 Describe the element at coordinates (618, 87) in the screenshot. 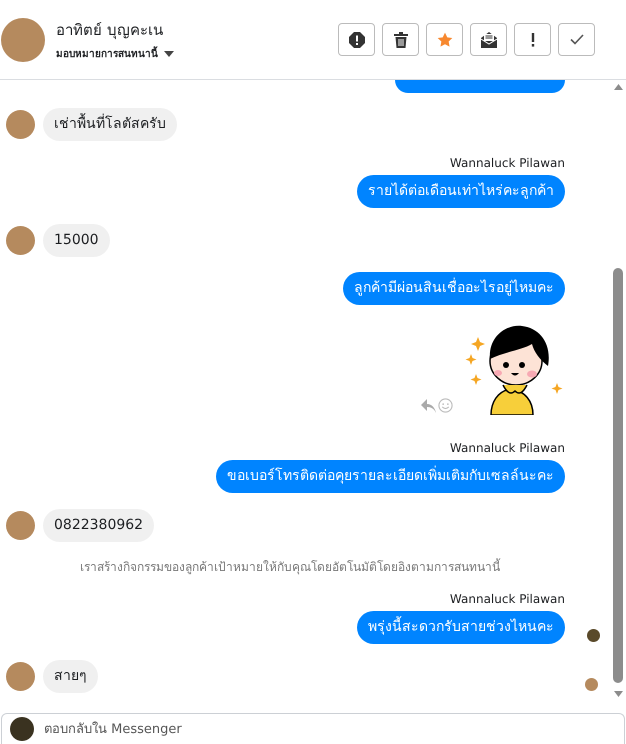

I see `scroll-up-icon` at that location.